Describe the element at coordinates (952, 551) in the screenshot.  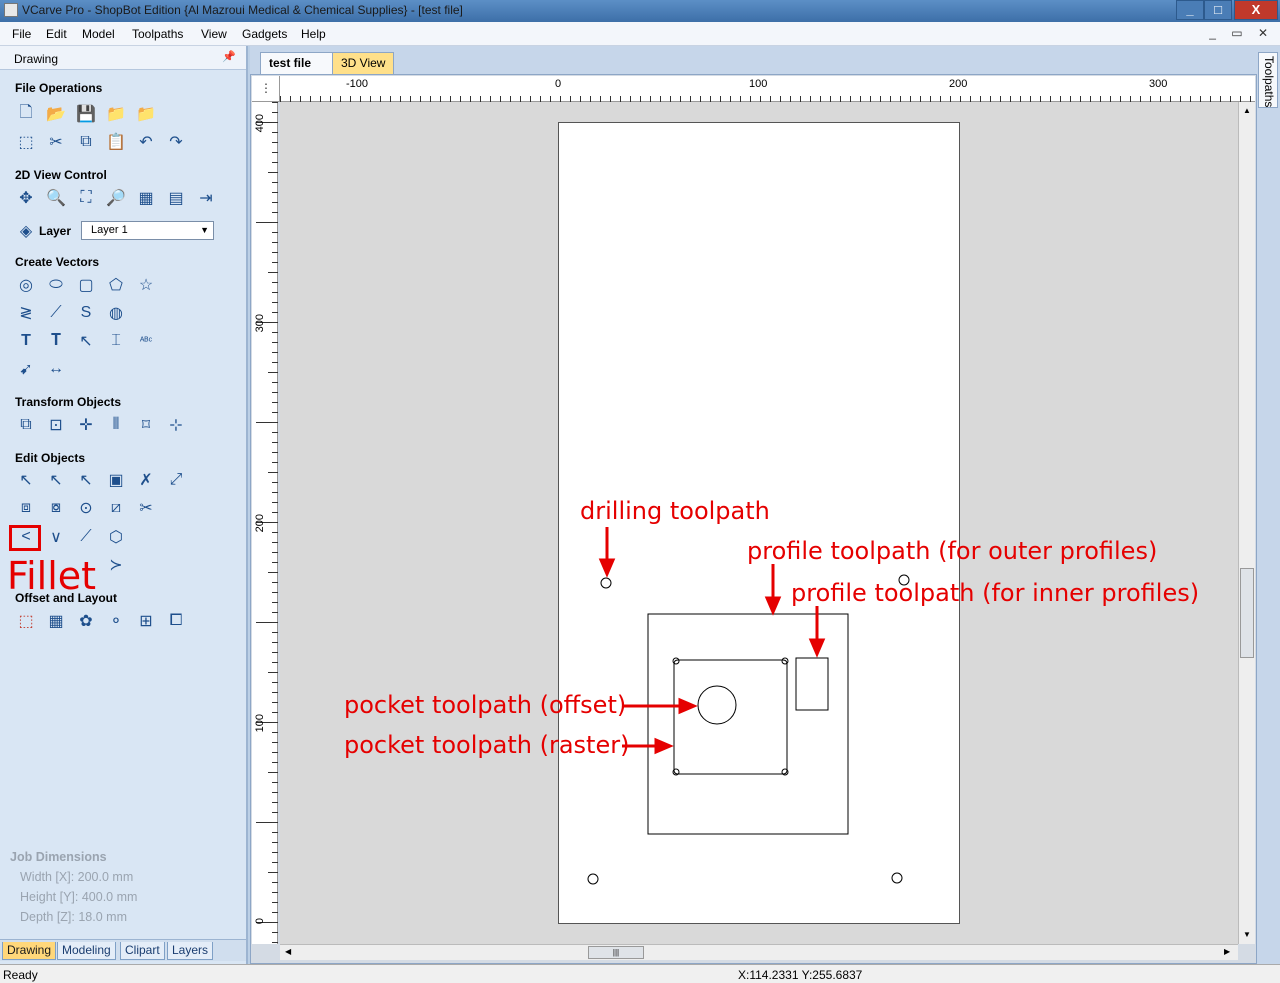
I see `annotation-profile-outer: profile toolpath (for outer profiles)` at that location.